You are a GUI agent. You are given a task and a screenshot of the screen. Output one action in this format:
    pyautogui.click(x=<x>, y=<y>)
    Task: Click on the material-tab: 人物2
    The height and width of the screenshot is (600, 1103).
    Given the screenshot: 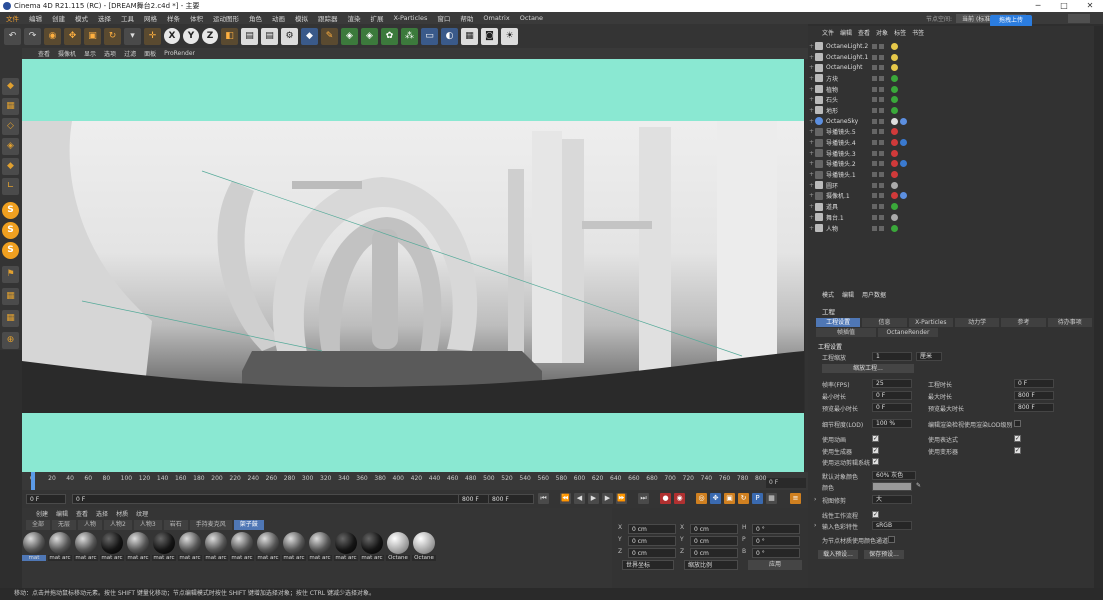 What is the action you would take?
    pyautogui.click(x=118, y=525)
    